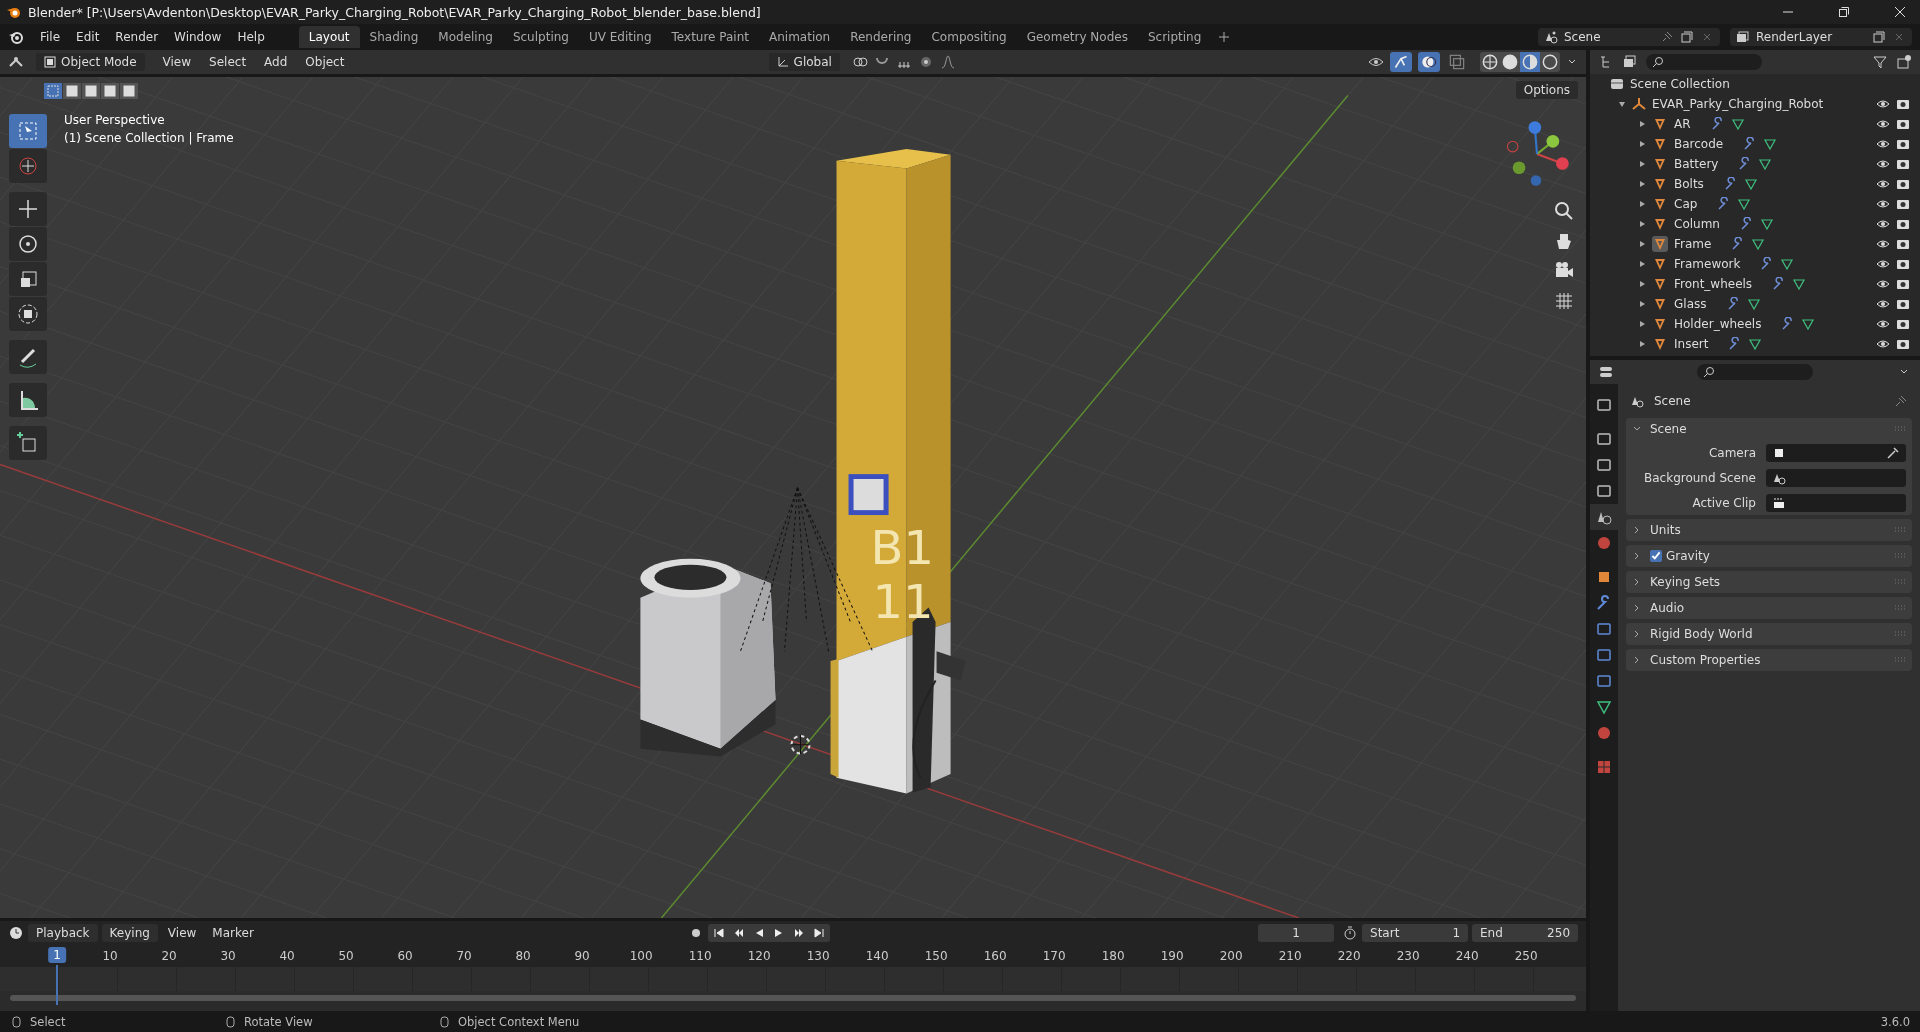  I want to click on workspace-tab: UV Editing, so click(620, 37).